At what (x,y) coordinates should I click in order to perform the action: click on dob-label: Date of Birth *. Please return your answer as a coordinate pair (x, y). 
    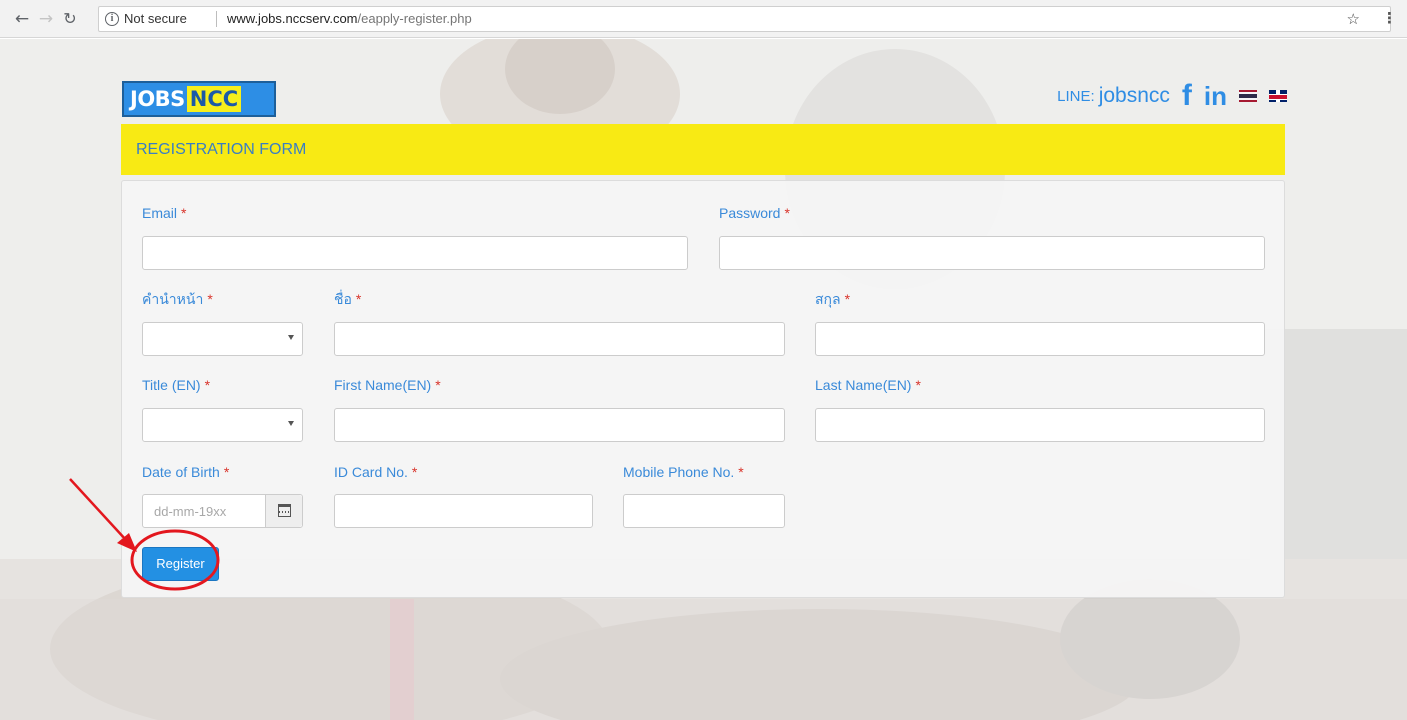
    Looking at the image, I should click on (185, 472).